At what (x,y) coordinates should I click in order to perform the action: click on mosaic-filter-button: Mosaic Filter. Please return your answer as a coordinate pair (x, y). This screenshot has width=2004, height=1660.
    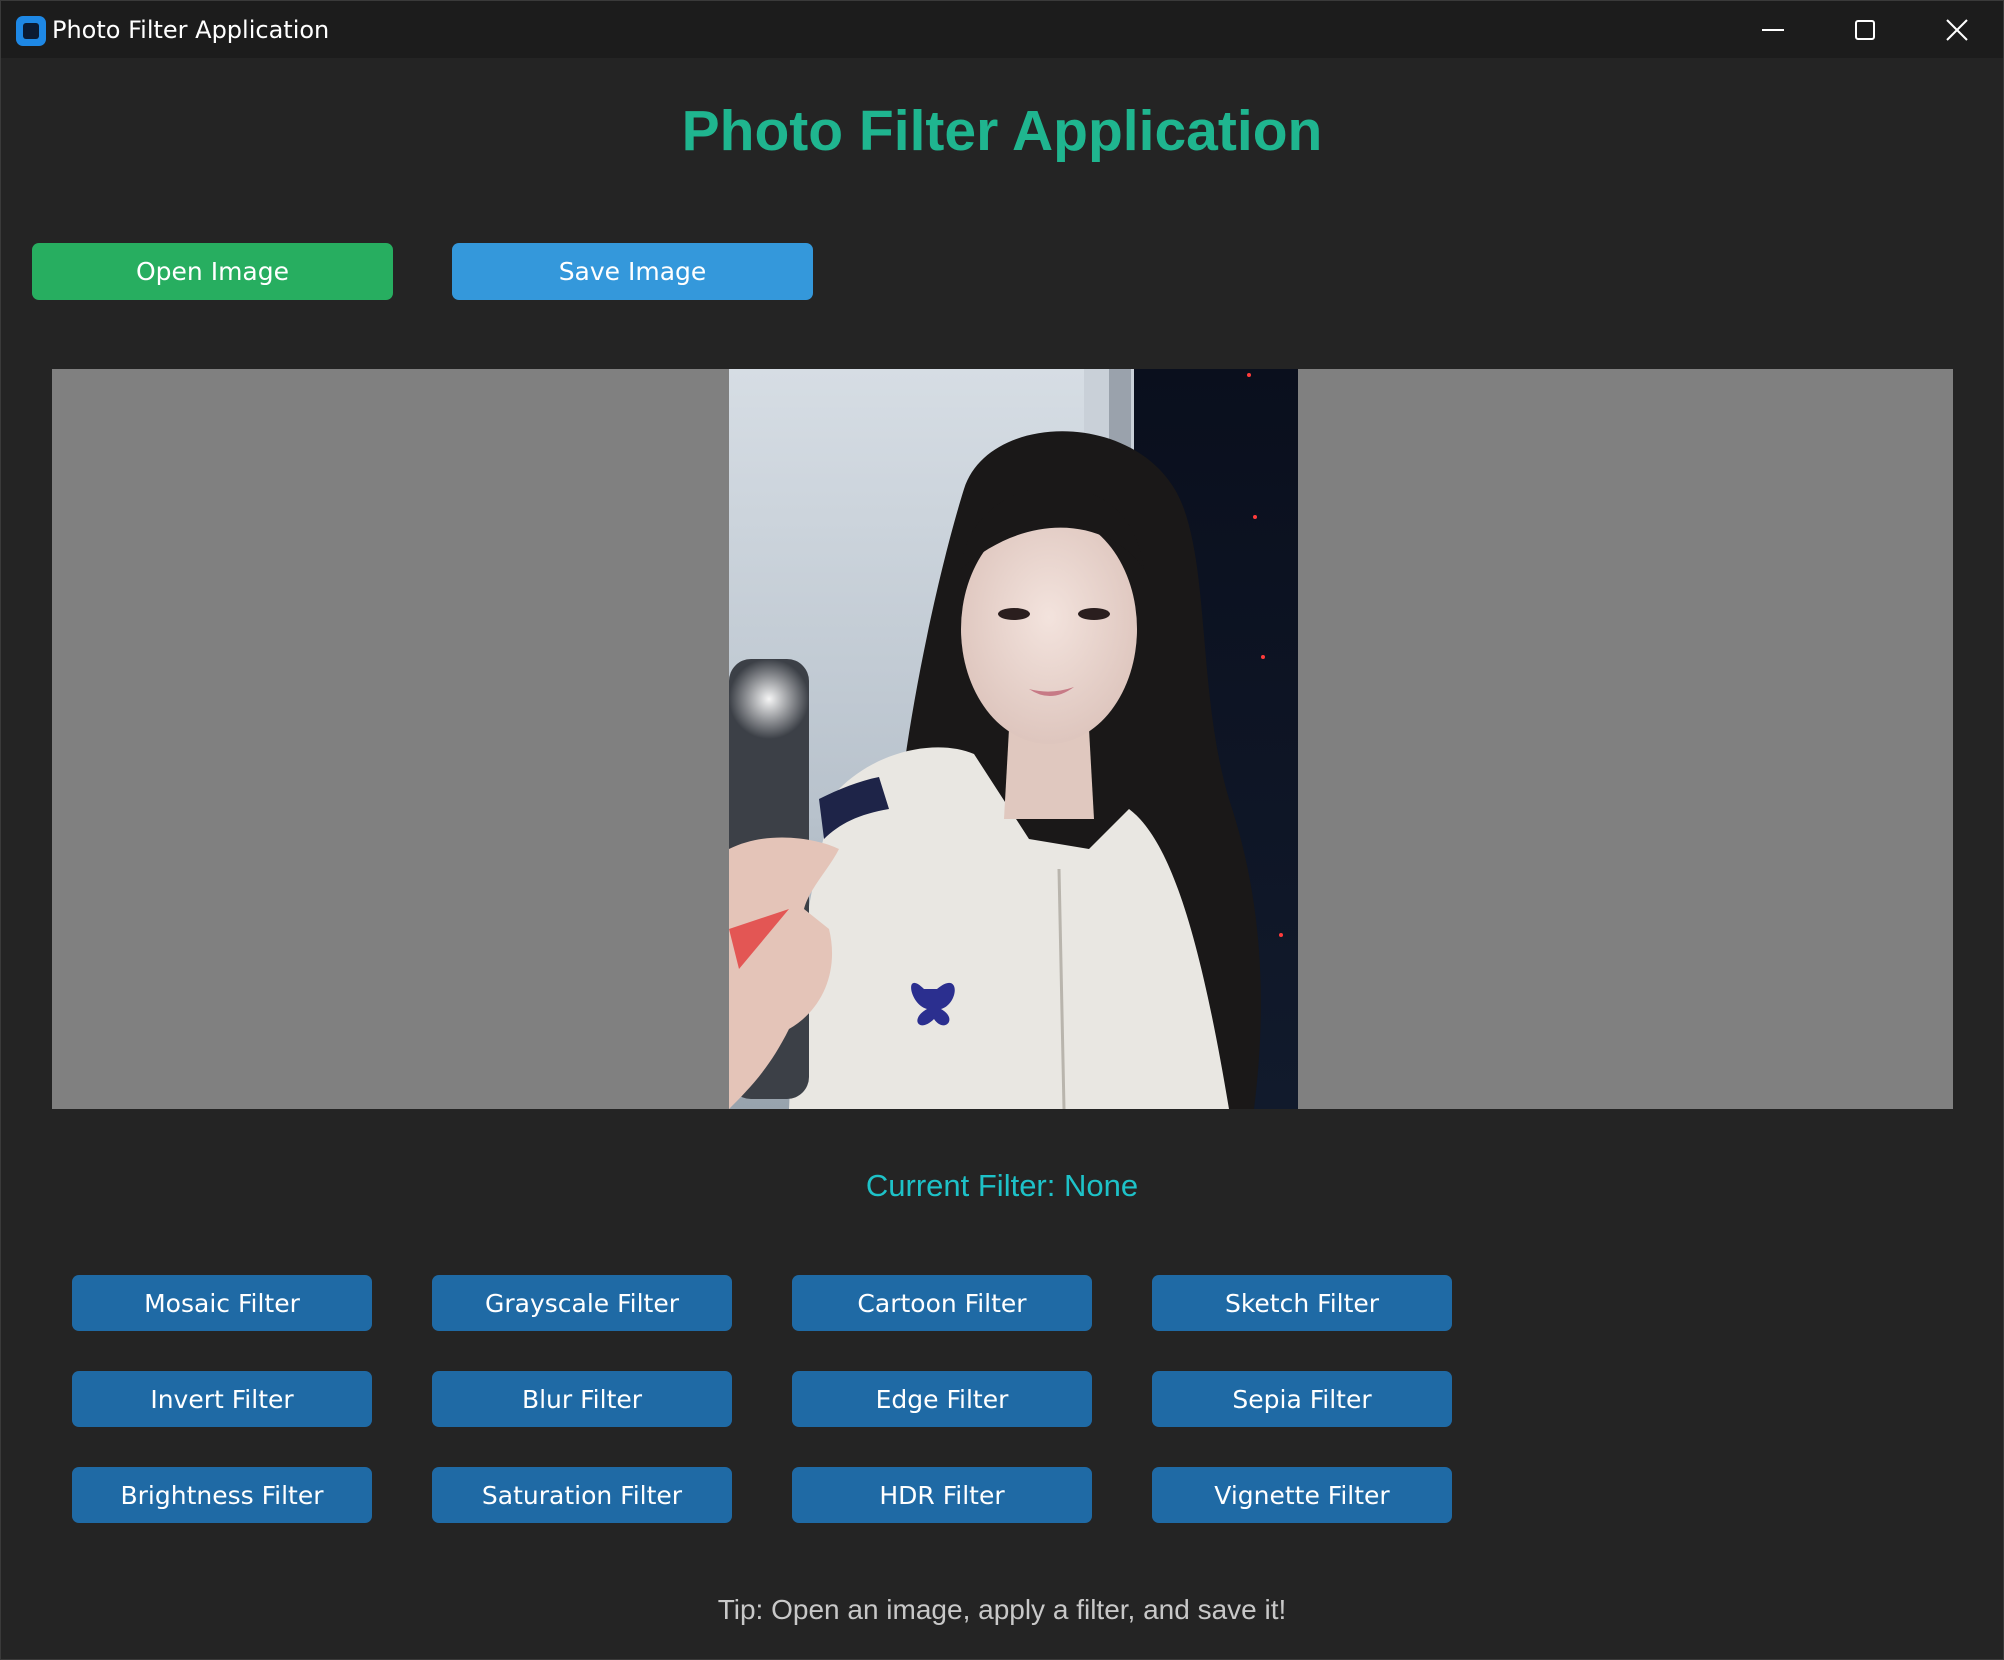
    Looking at the image, I should click on (222, 1303).